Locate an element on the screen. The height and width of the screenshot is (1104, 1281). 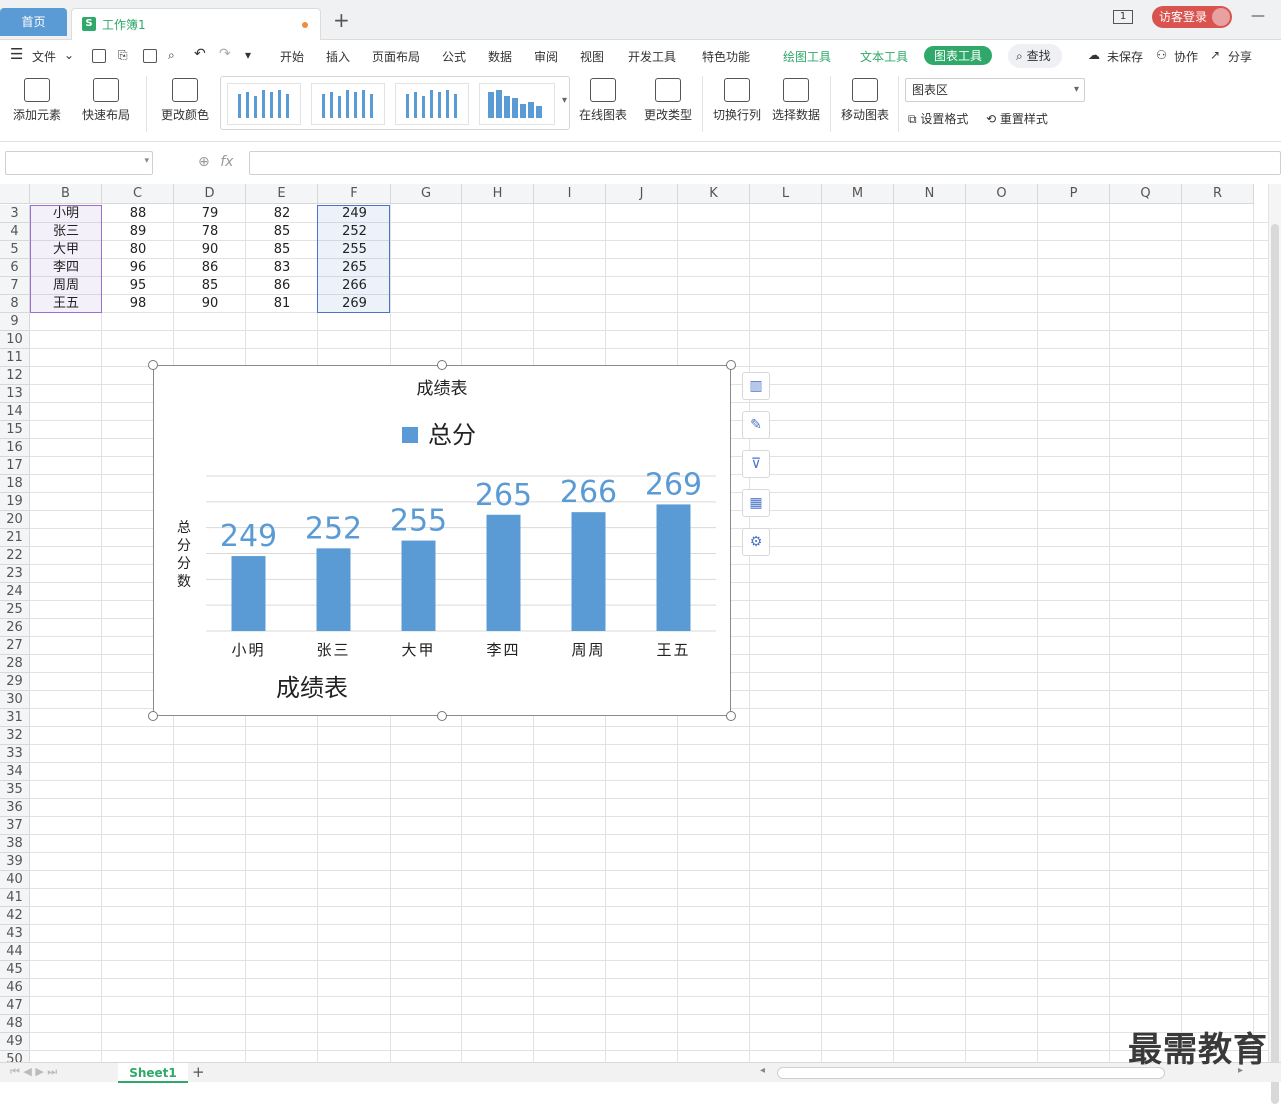
menu-formula: 公式 is located at coordinates (454, 56).